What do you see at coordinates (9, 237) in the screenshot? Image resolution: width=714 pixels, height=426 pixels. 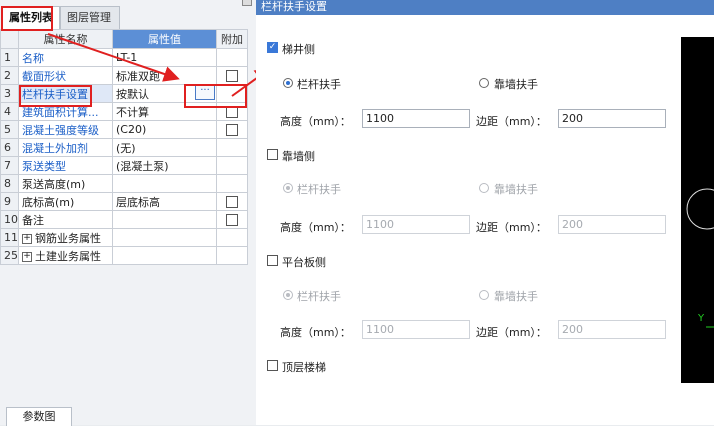 I see `row-number: 11` at bounding box center [9, 237].